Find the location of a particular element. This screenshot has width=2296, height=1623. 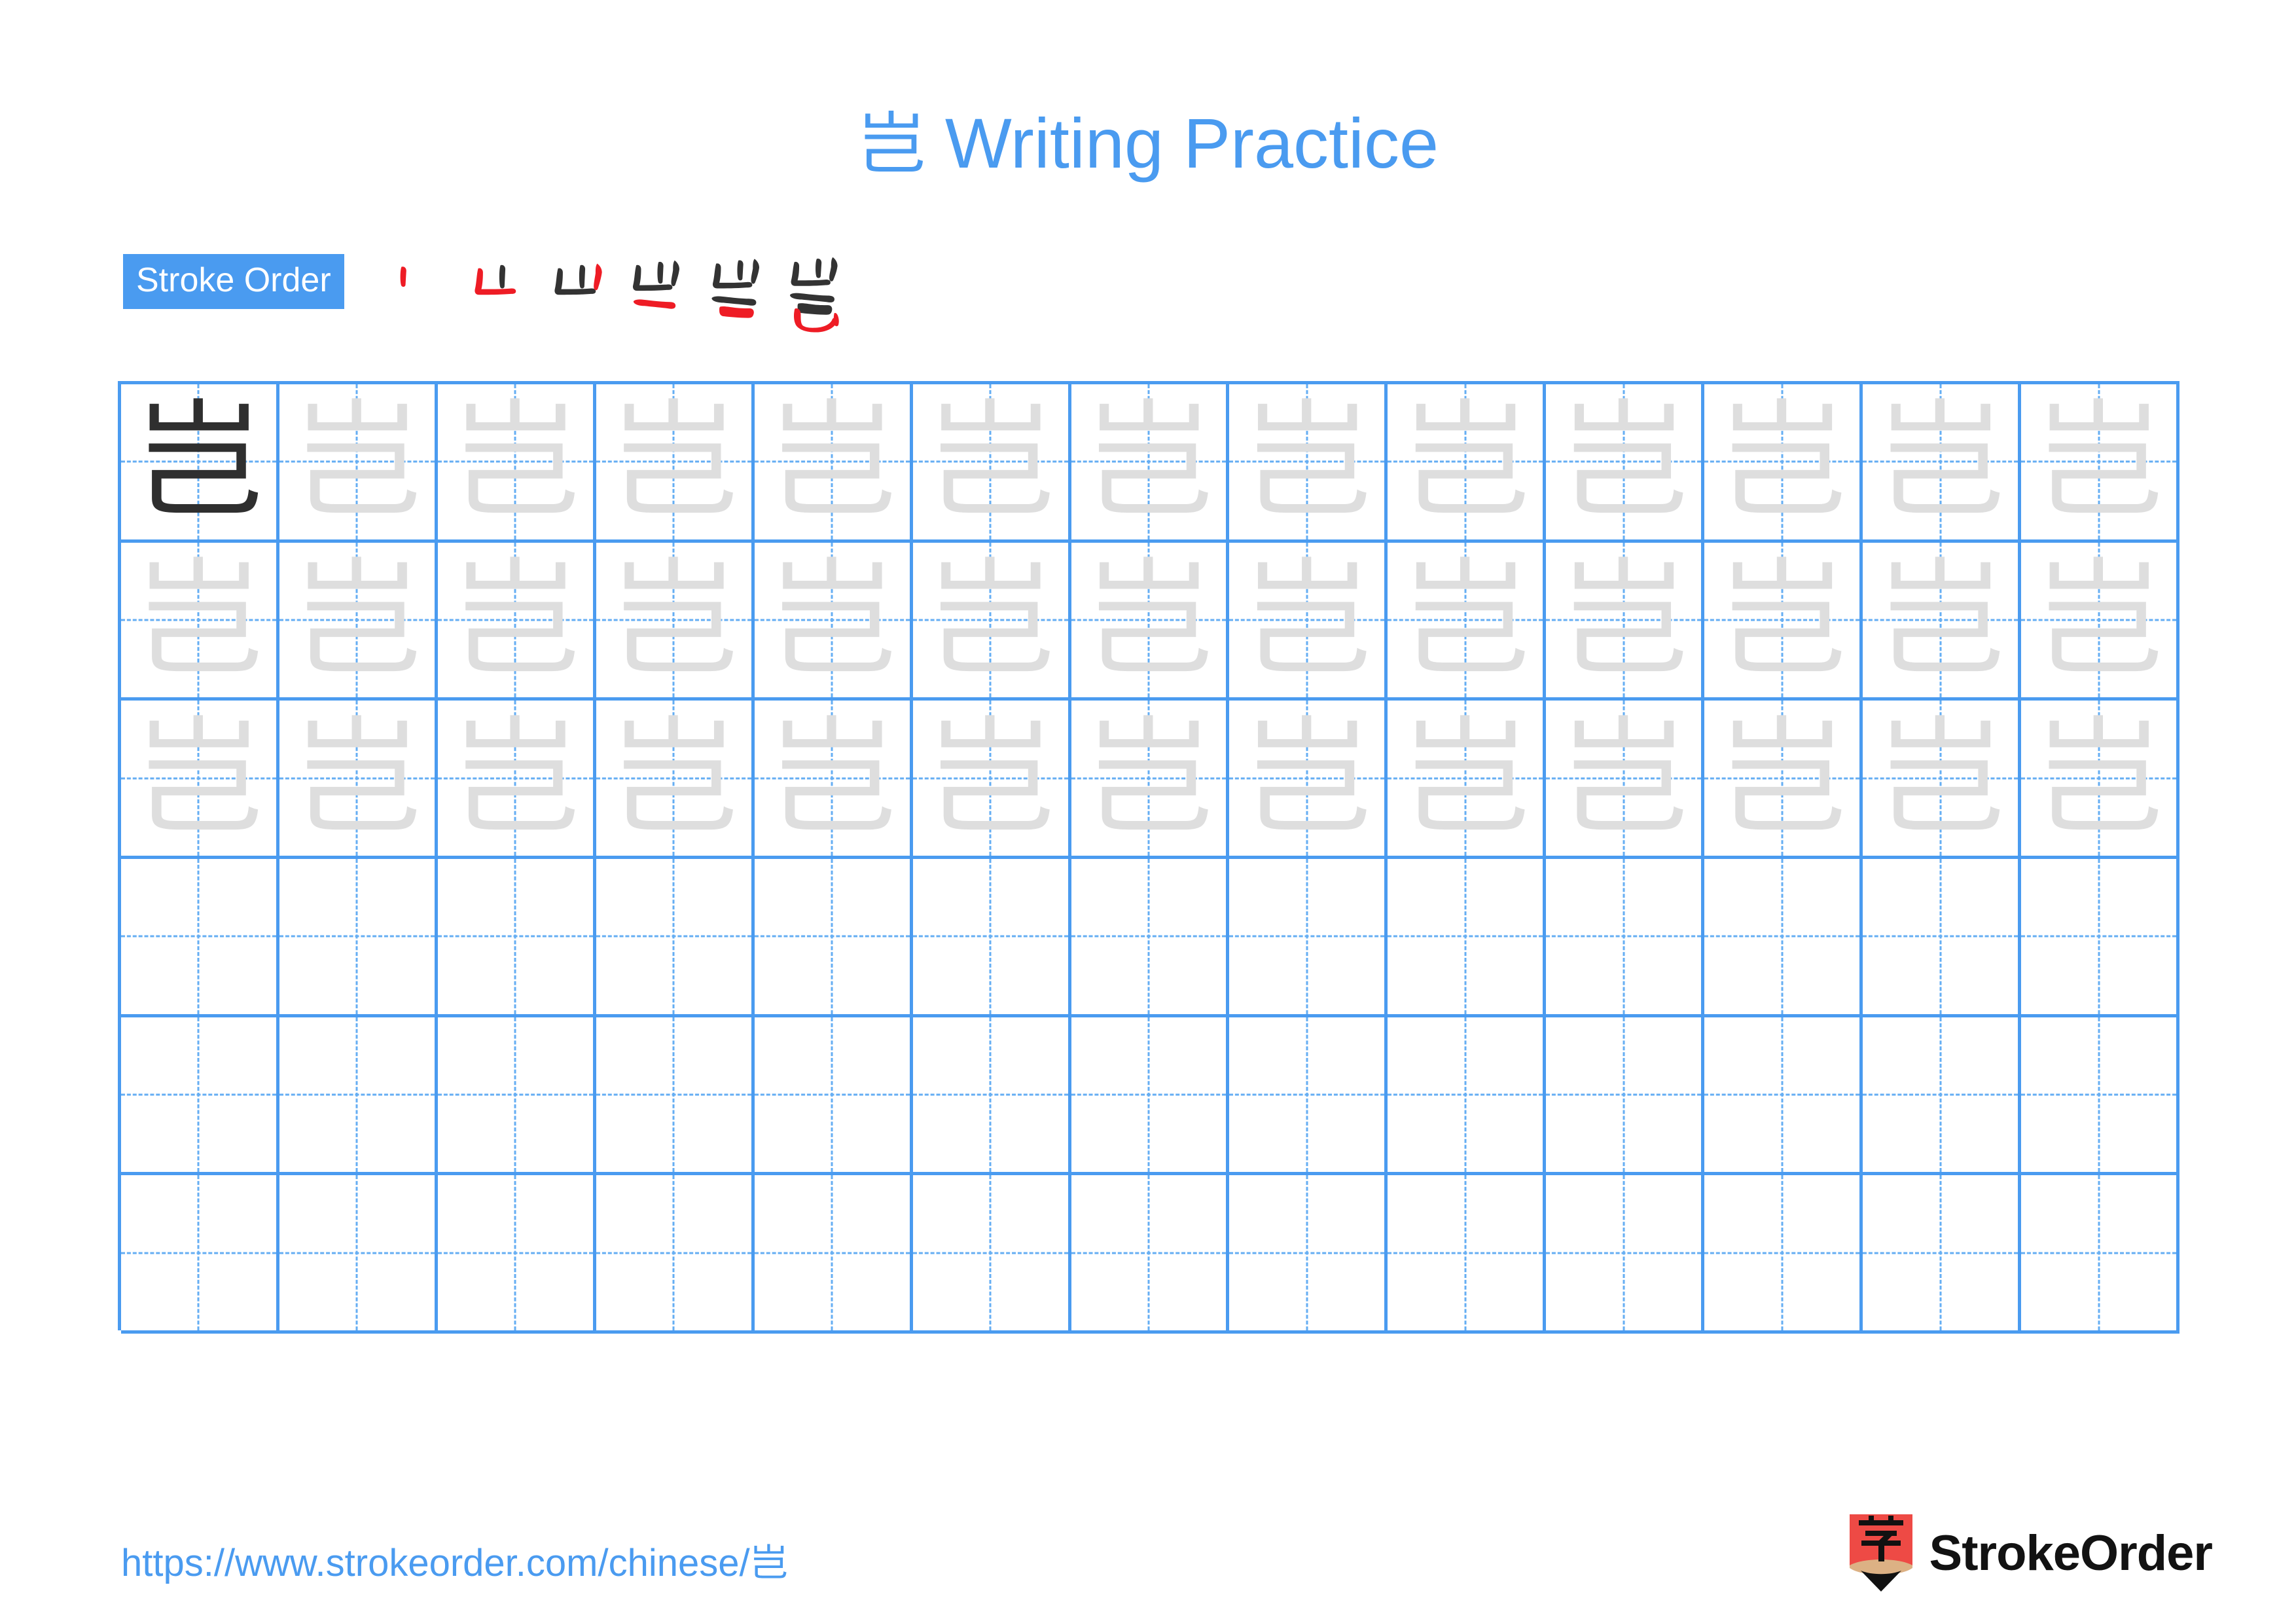

footer-url: https://www.strokeorder.com/chinese/岂 is located at coordinates (454, 1559).